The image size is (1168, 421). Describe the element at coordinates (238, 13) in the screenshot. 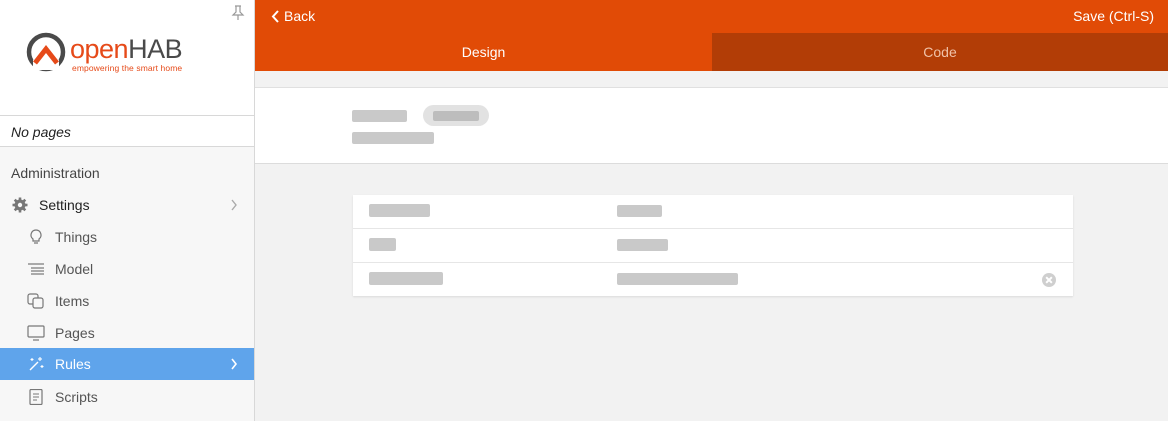

I see `pin-icon` at that location.